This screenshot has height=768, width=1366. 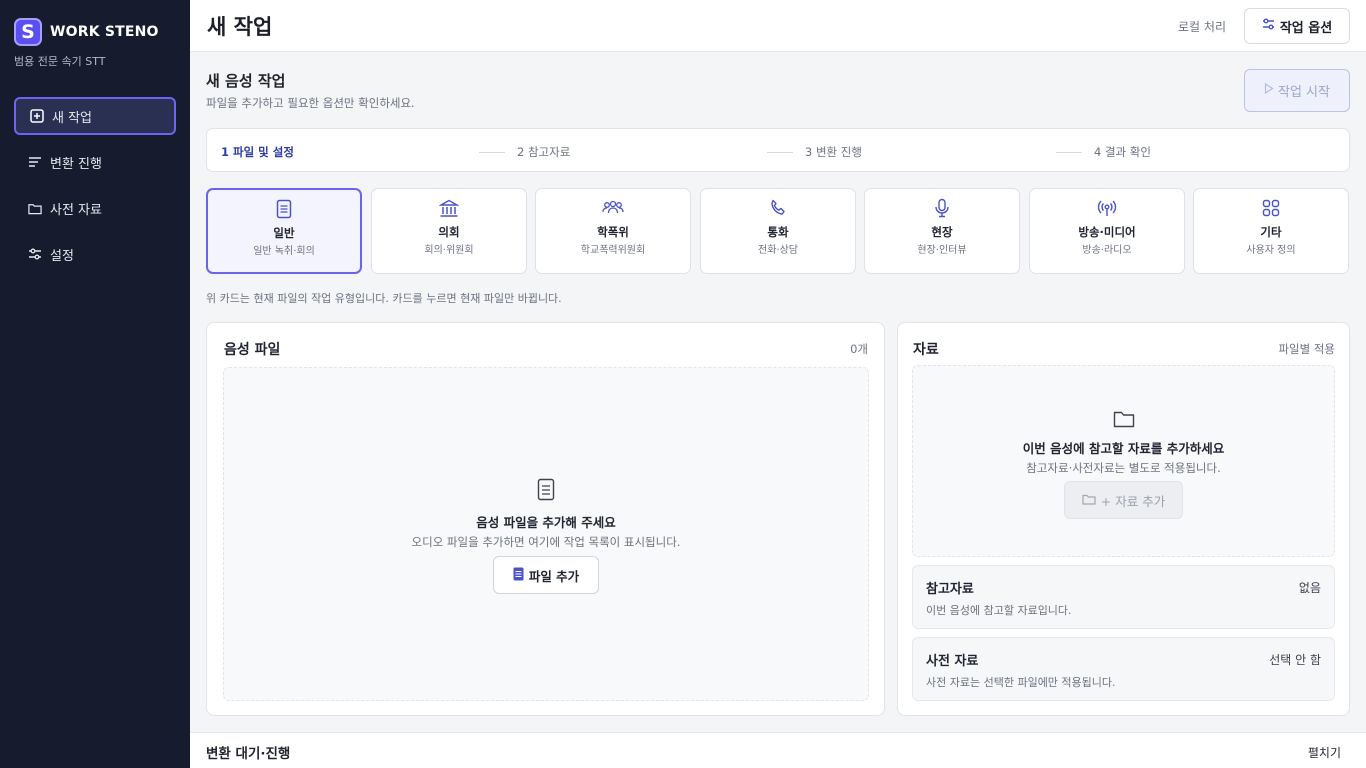 I want to click on job-type-card-broadcast: 방송·미디어 방송·라디오, so click(x=1107, y=231).